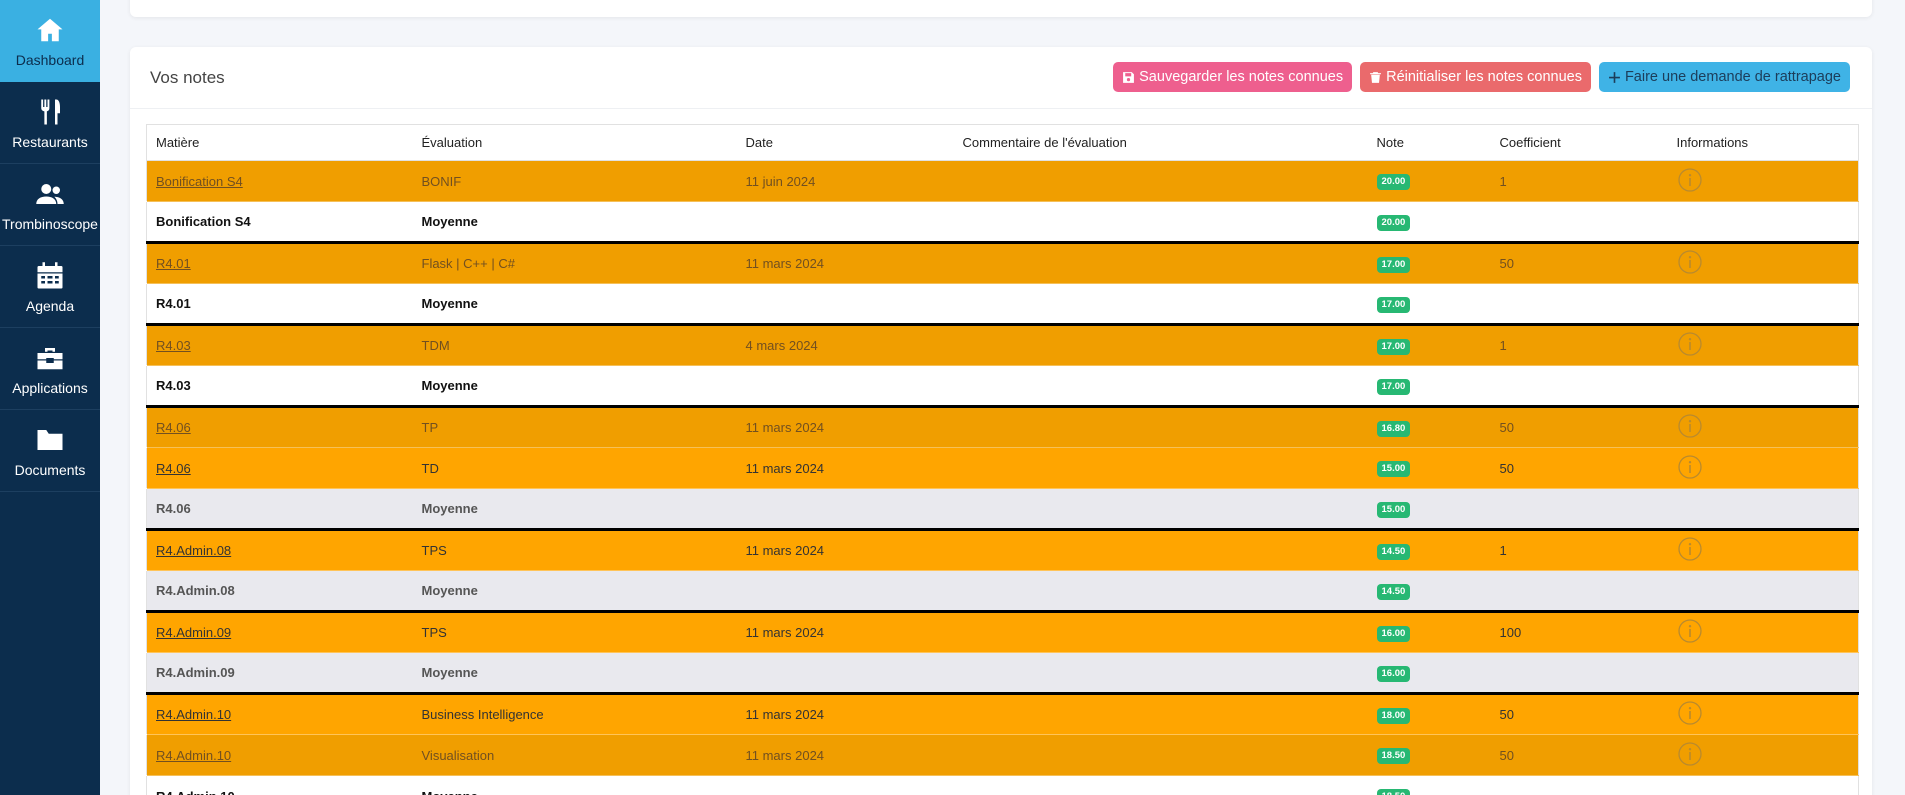  What do you see at coordinates (193, 632) in the screenshot?
I see `matiere-link: R4.Admin.09` at bounding box center [193, 632].